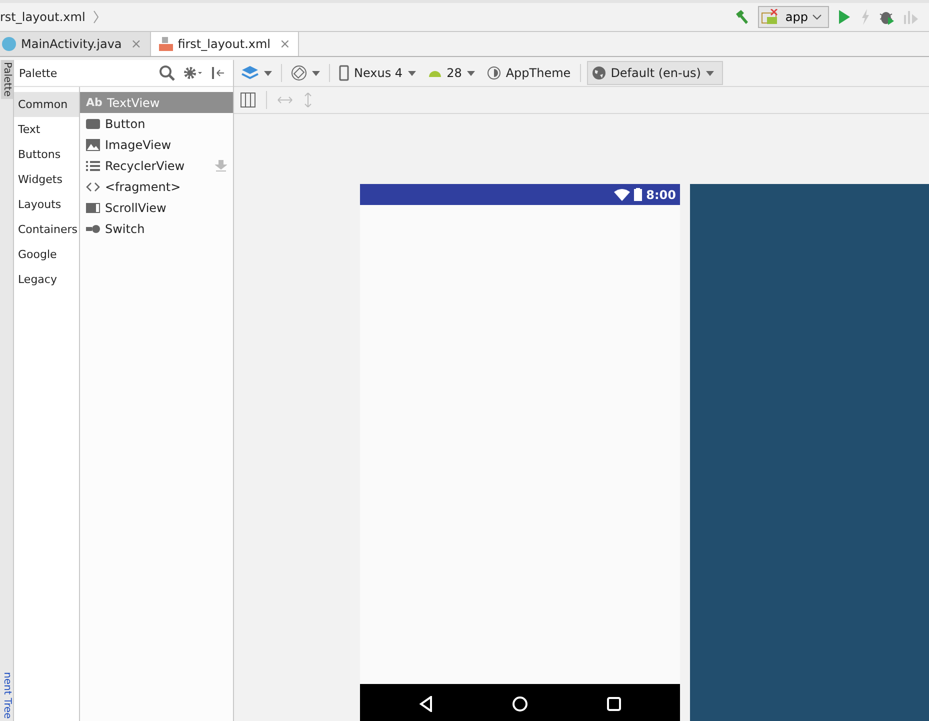  I want to click on editor-tab: first_layout.xml ×, so click(225, 44).